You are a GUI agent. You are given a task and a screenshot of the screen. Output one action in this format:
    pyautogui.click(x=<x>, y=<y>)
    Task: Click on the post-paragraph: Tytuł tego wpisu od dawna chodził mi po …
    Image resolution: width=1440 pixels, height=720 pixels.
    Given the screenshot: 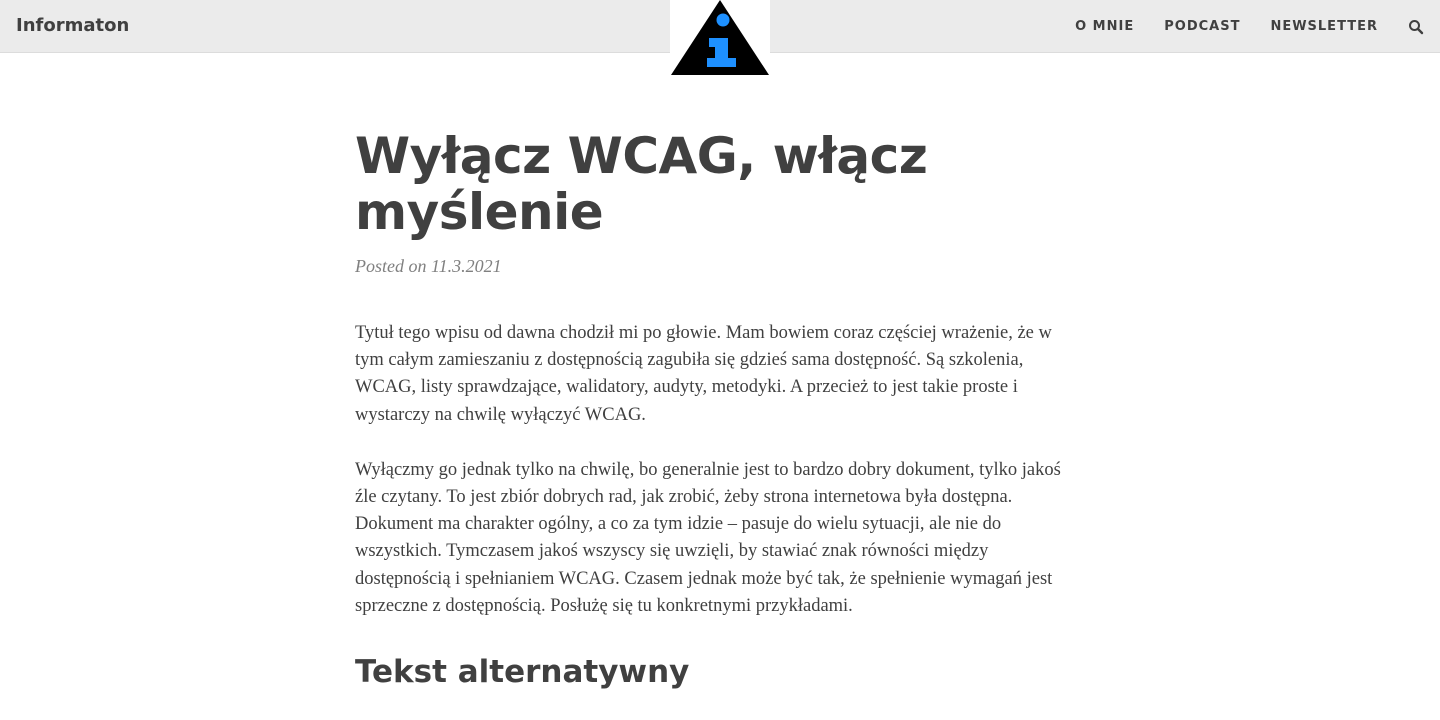 What is the action you would take?
    pyautogui.click(x=703, y=374)
    